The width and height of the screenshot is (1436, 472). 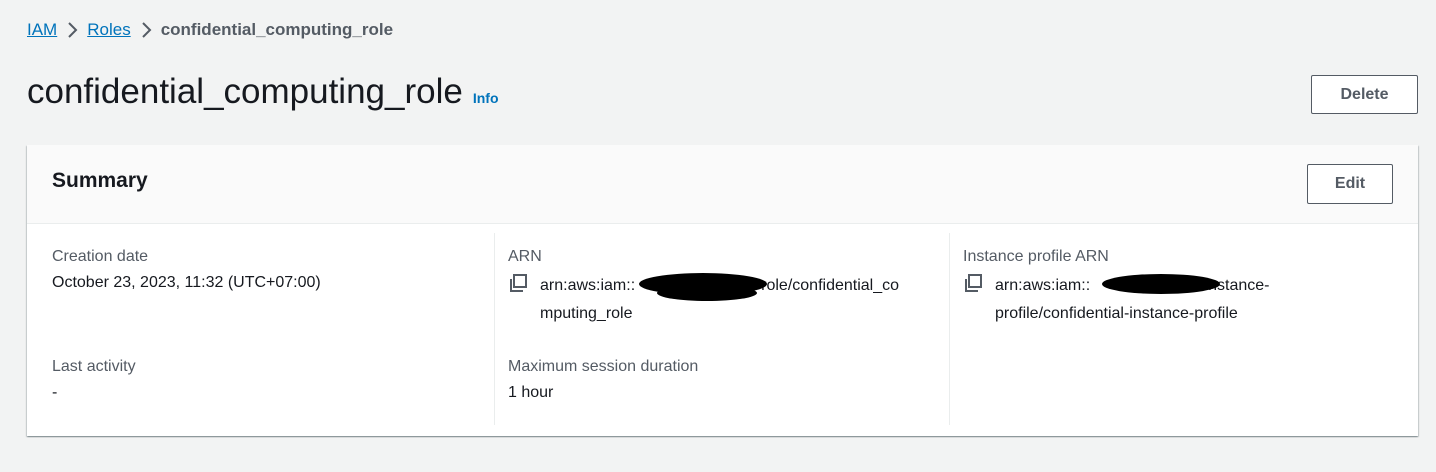 I want to click on edit-button: Edit, so click(x=1350, y=184).